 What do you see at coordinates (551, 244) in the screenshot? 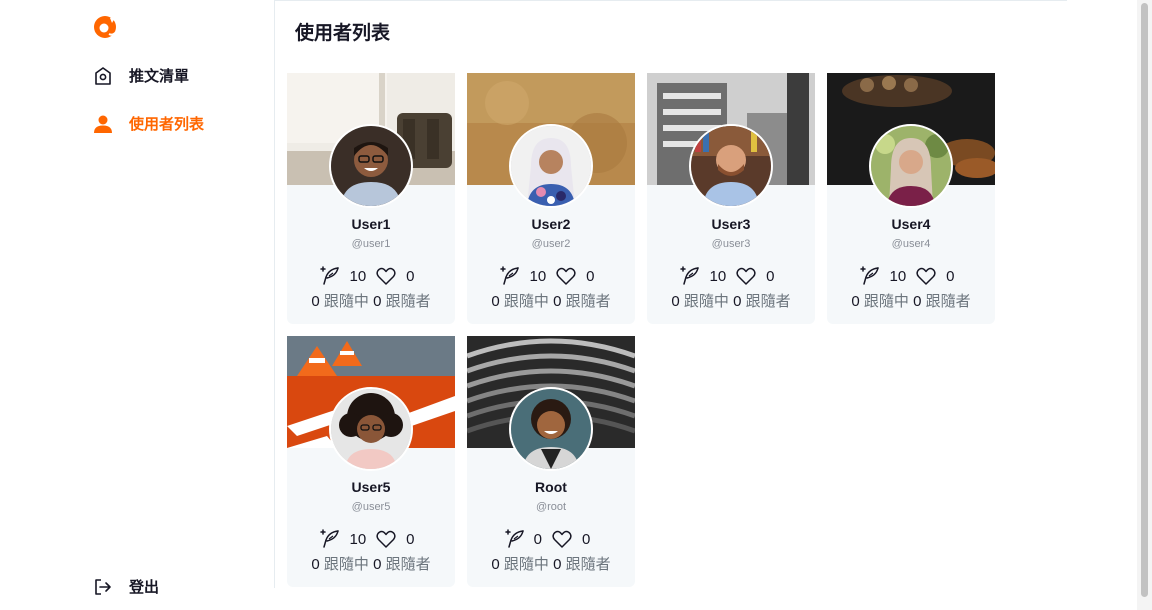
I see `user-account: @user2` at bounding box center [551, 244].